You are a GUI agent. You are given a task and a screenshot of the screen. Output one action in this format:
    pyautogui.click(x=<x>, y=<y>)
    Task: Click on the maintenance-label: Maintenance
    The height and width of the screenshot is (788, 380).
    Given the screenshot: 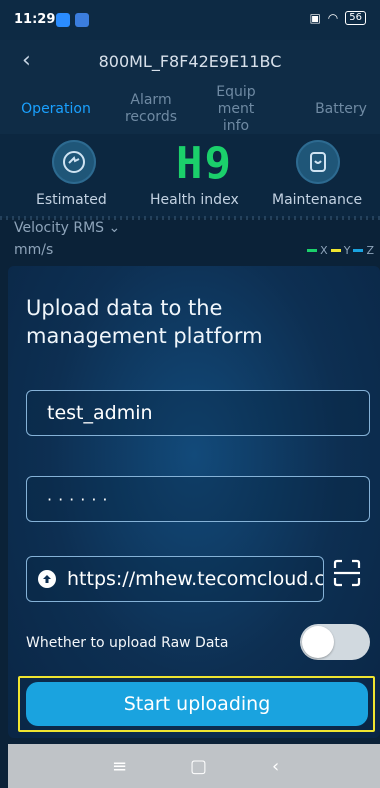 What is the action you would take?
    pyautogui.click(x=317, y=200)
    